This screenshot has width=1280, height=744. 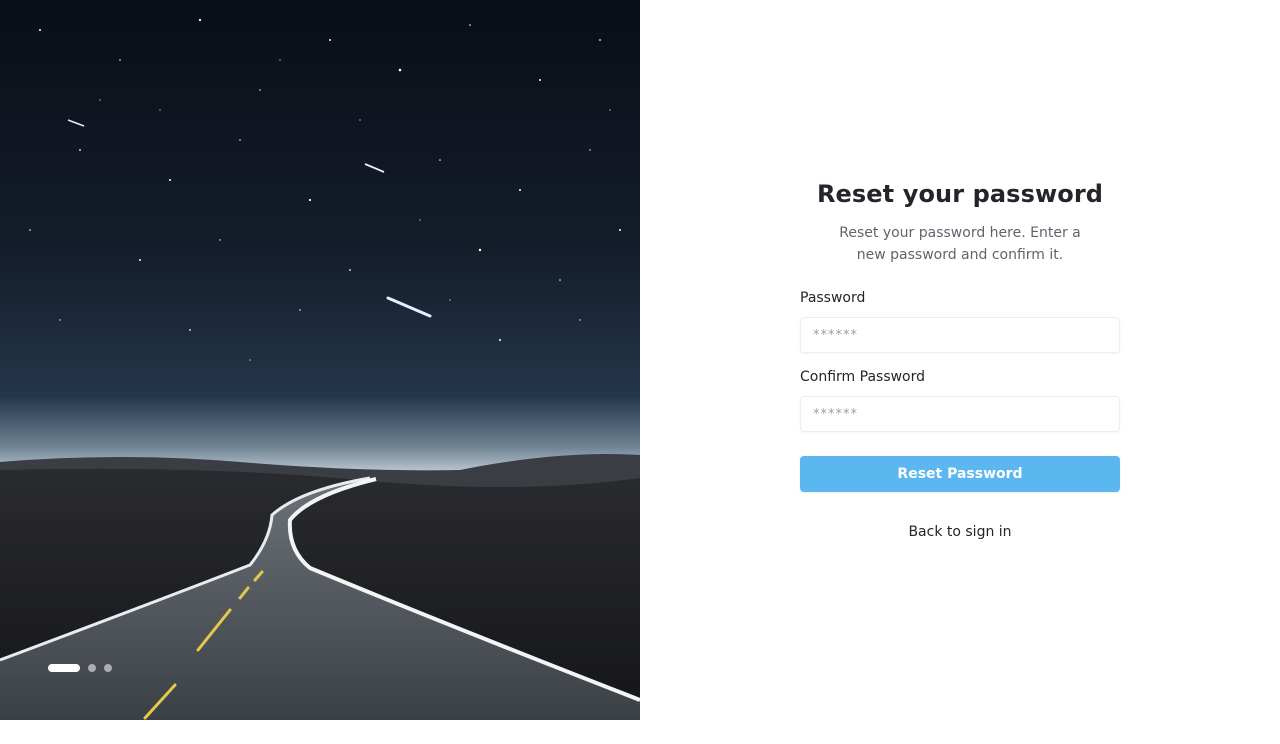 I want to click on password-input, so click(x=960, y=335).